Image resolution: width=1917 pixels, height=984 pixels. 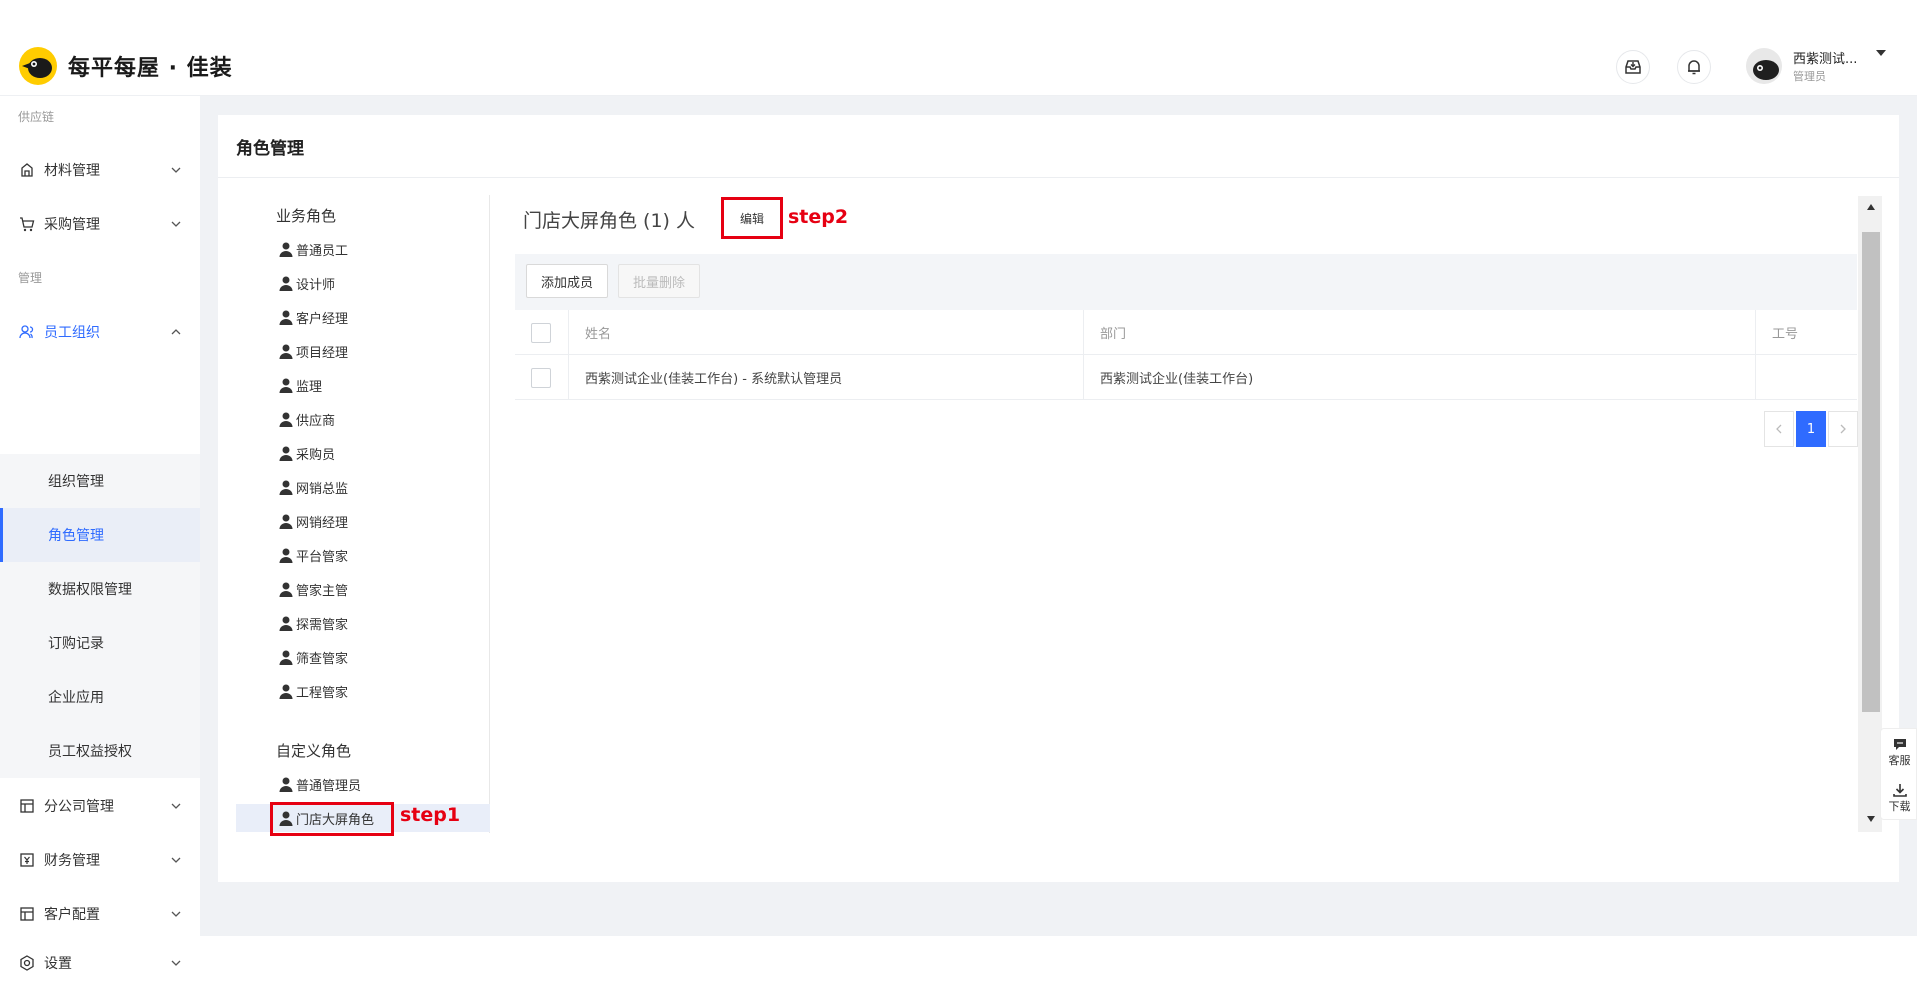 What do you see at coordinates (1764, 66) in the screenshot?
I see `user-avatar` at bounding box center [1764, 66].